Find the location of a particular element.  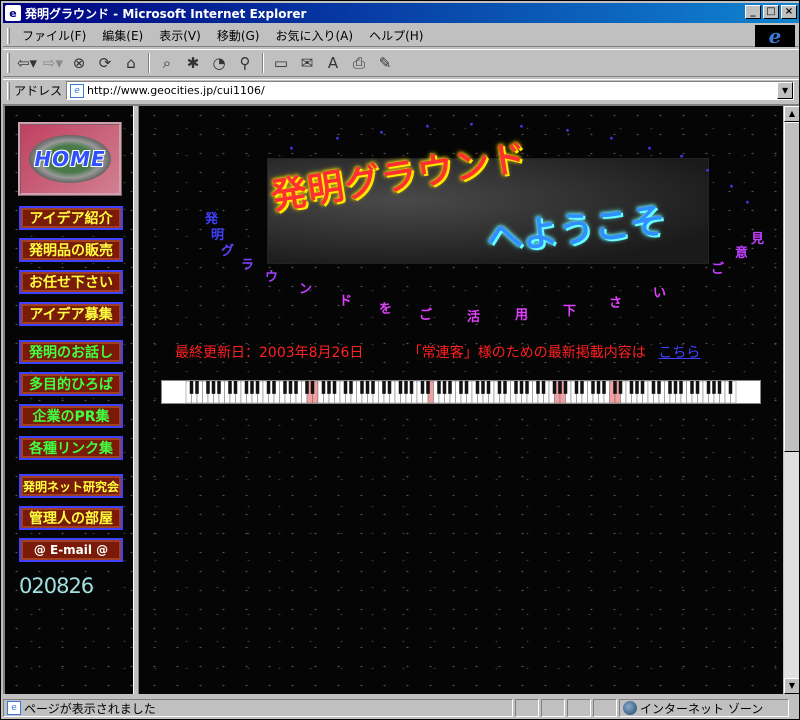

nav-idea-recruitment: アイデア募集 is located at coordinates (71, 314).